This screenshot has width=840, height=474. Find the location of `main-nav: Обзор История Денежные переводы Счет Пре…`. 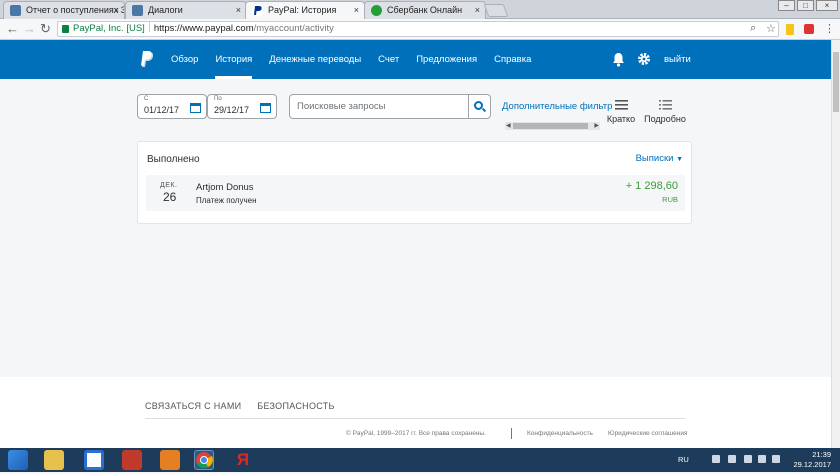

main-nav: Обзор История Денежные переводы Счет Пре… is located at coordinates (359, 59).